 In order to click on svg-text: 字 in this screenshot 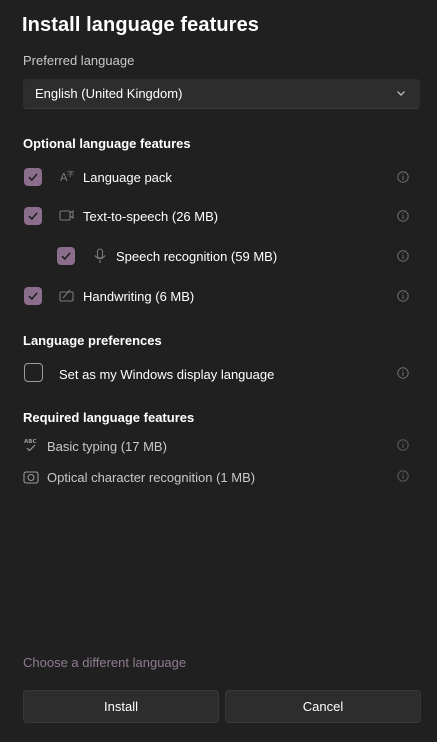, I will do `click(70, 173)`.